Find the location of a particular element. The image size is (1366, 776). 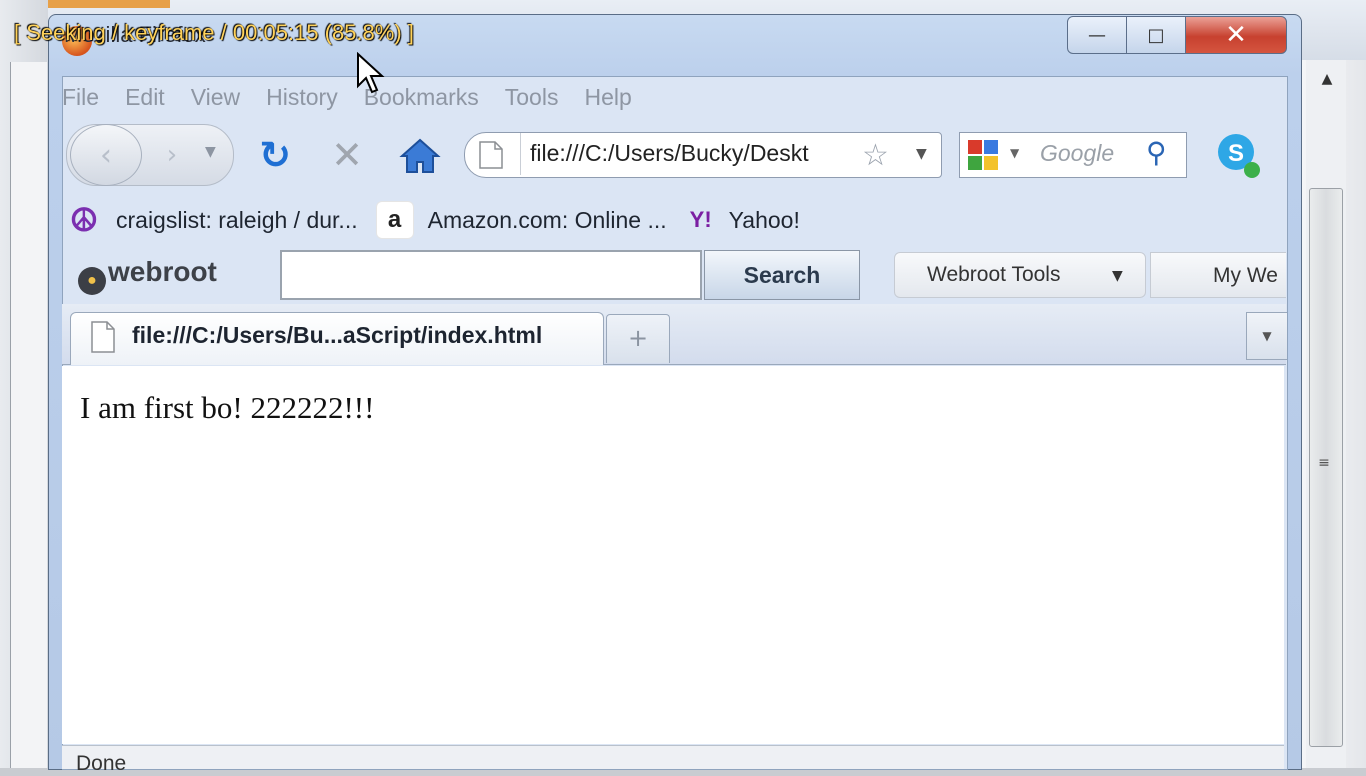

svg-text: S is located at coordinates (1236, 153).